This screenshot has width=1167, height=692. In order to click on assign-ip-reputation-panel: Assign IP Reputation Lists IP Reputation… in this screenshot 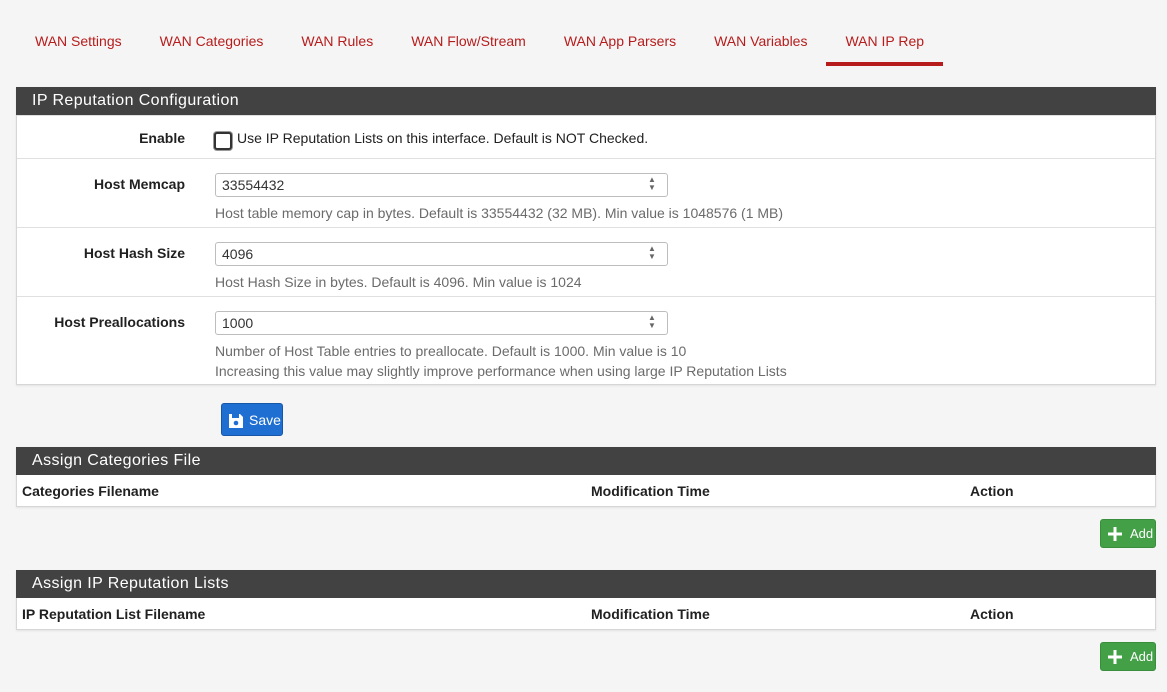, I will do `click(586, 600)`.